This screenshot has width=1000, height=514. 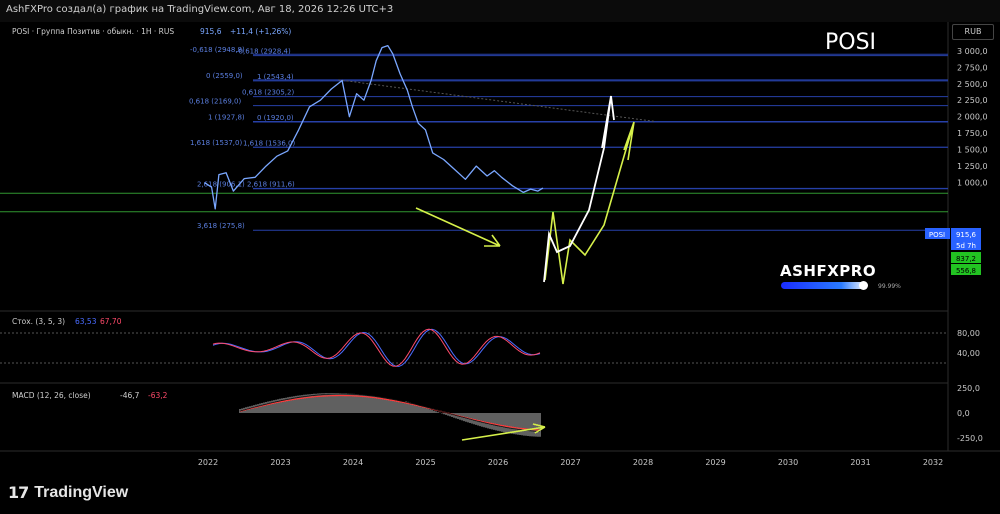 What do you see at coordinates (269, 143) in the screenshot?
I see `fib-level-label: 1,618 (1536,0)` at bounding box center [269, 143].